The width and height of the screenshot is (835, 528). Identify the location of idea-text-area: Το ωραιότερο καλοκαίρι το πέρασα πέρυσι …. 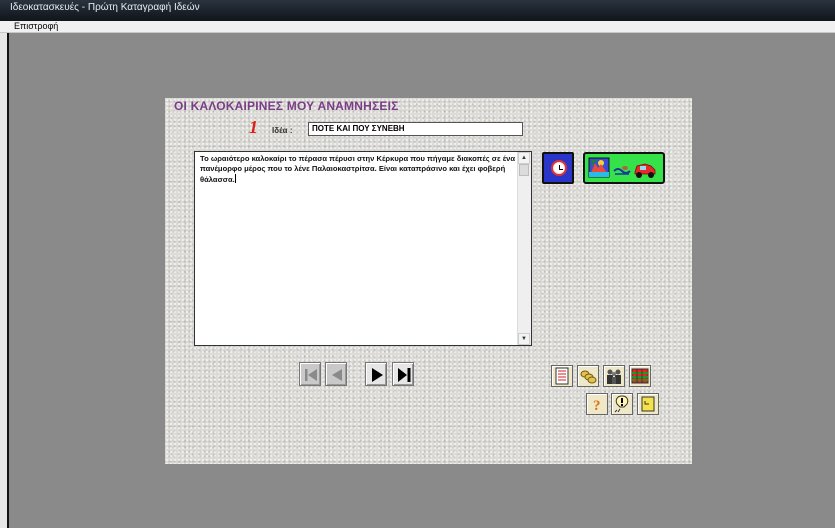
(363, 248).